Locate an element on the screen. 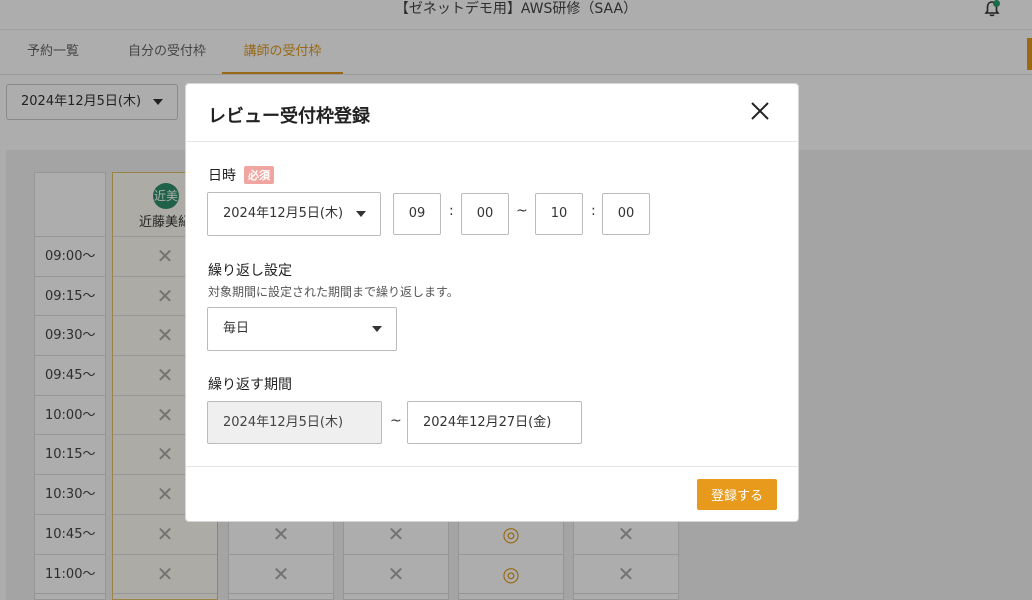 The height and width of the screenshot is (600, 1032). repeat-label: 繰り返し設定 is located at coordinates (250, 271).